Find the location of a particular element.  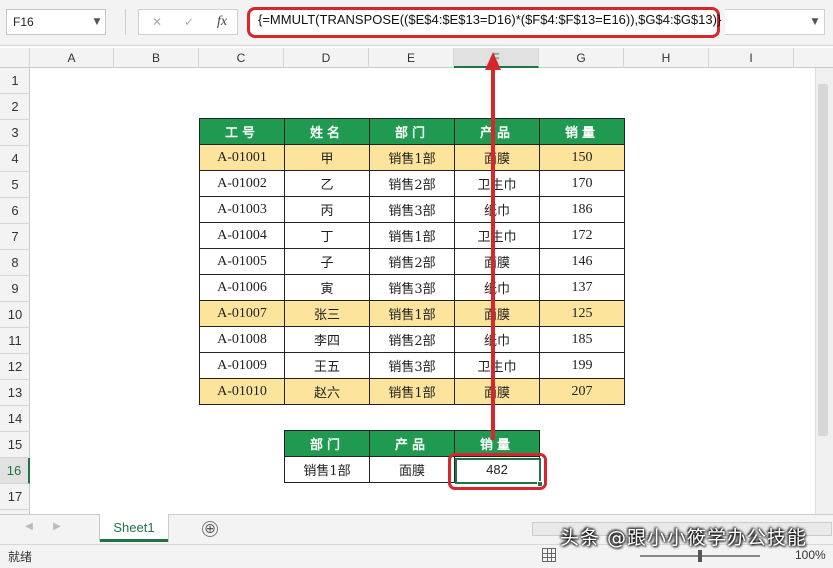

cell-id: A-01001 is located at coordinates (242, 157).